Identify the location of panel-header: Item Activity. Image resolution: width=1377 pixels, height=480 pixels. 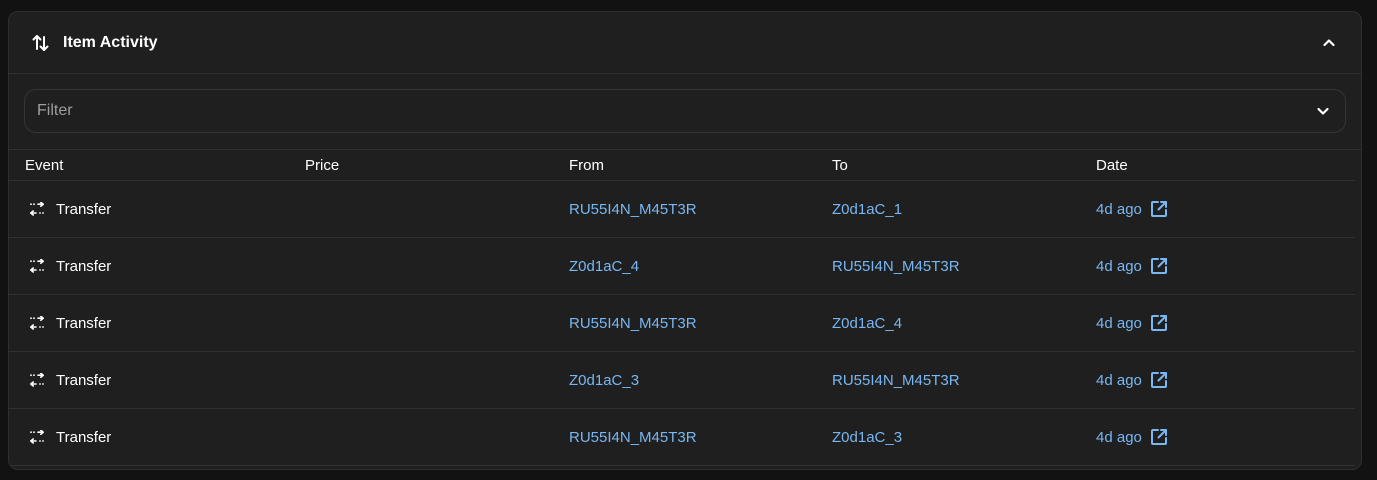
(685, 43).